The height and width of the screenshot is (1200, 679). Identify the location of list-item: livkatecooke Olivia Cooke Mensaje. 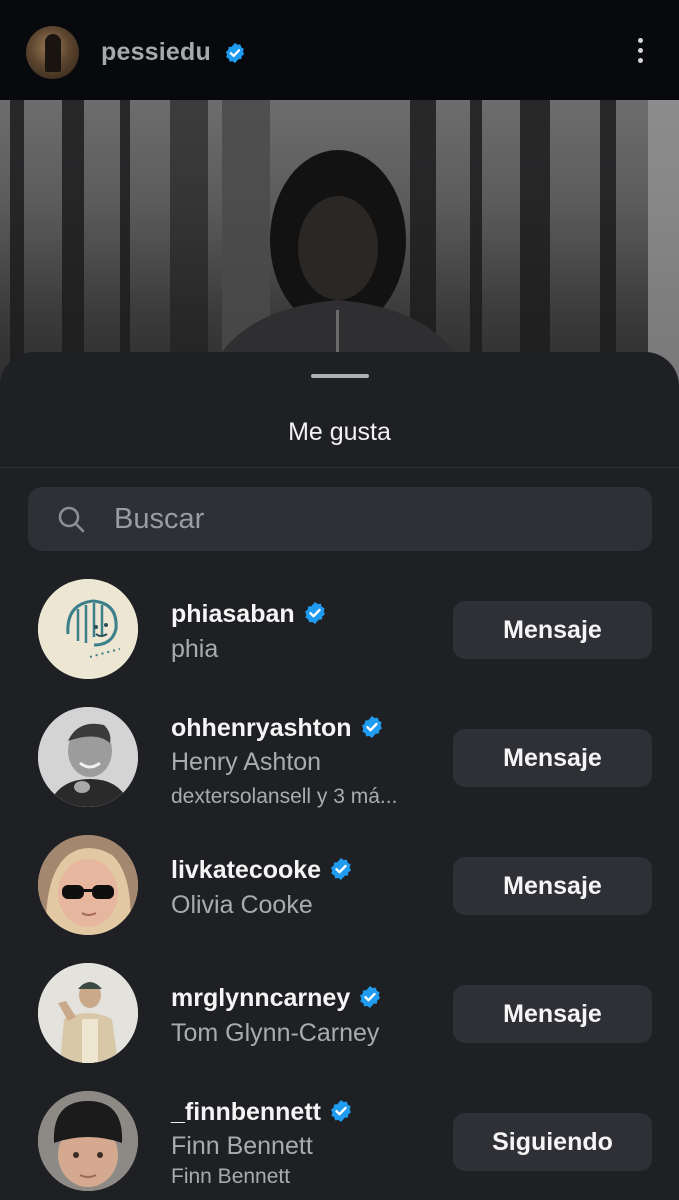
(339, 894).